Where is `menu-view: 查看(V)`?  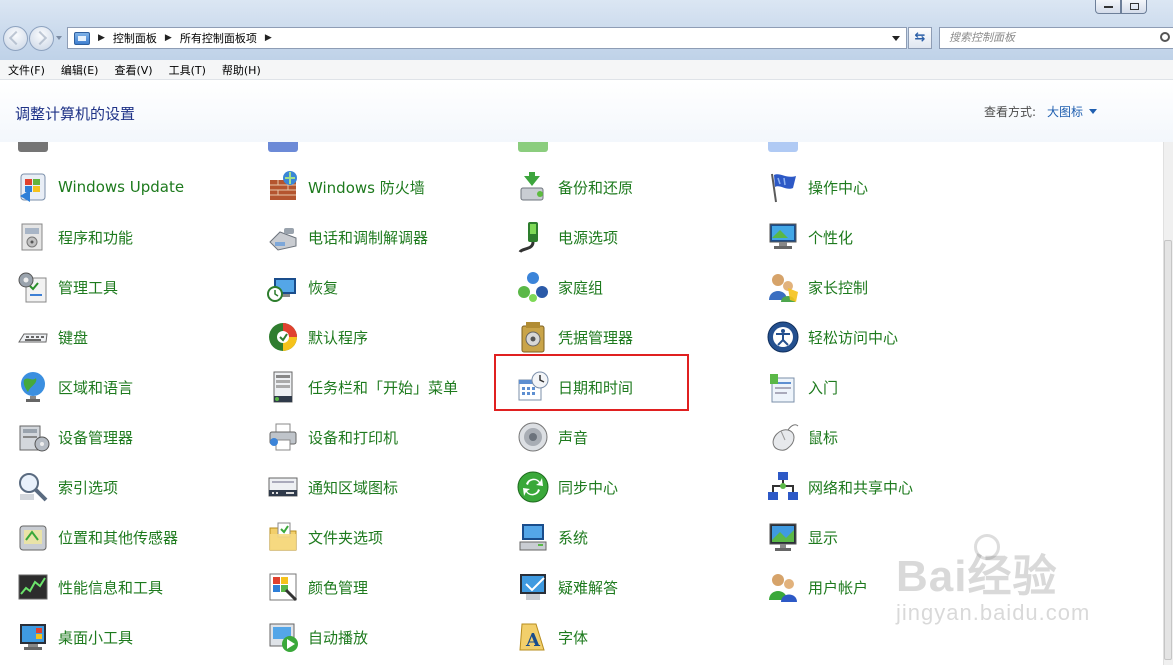 menu-view: 查看(V) is located at coordinates (133, 70).